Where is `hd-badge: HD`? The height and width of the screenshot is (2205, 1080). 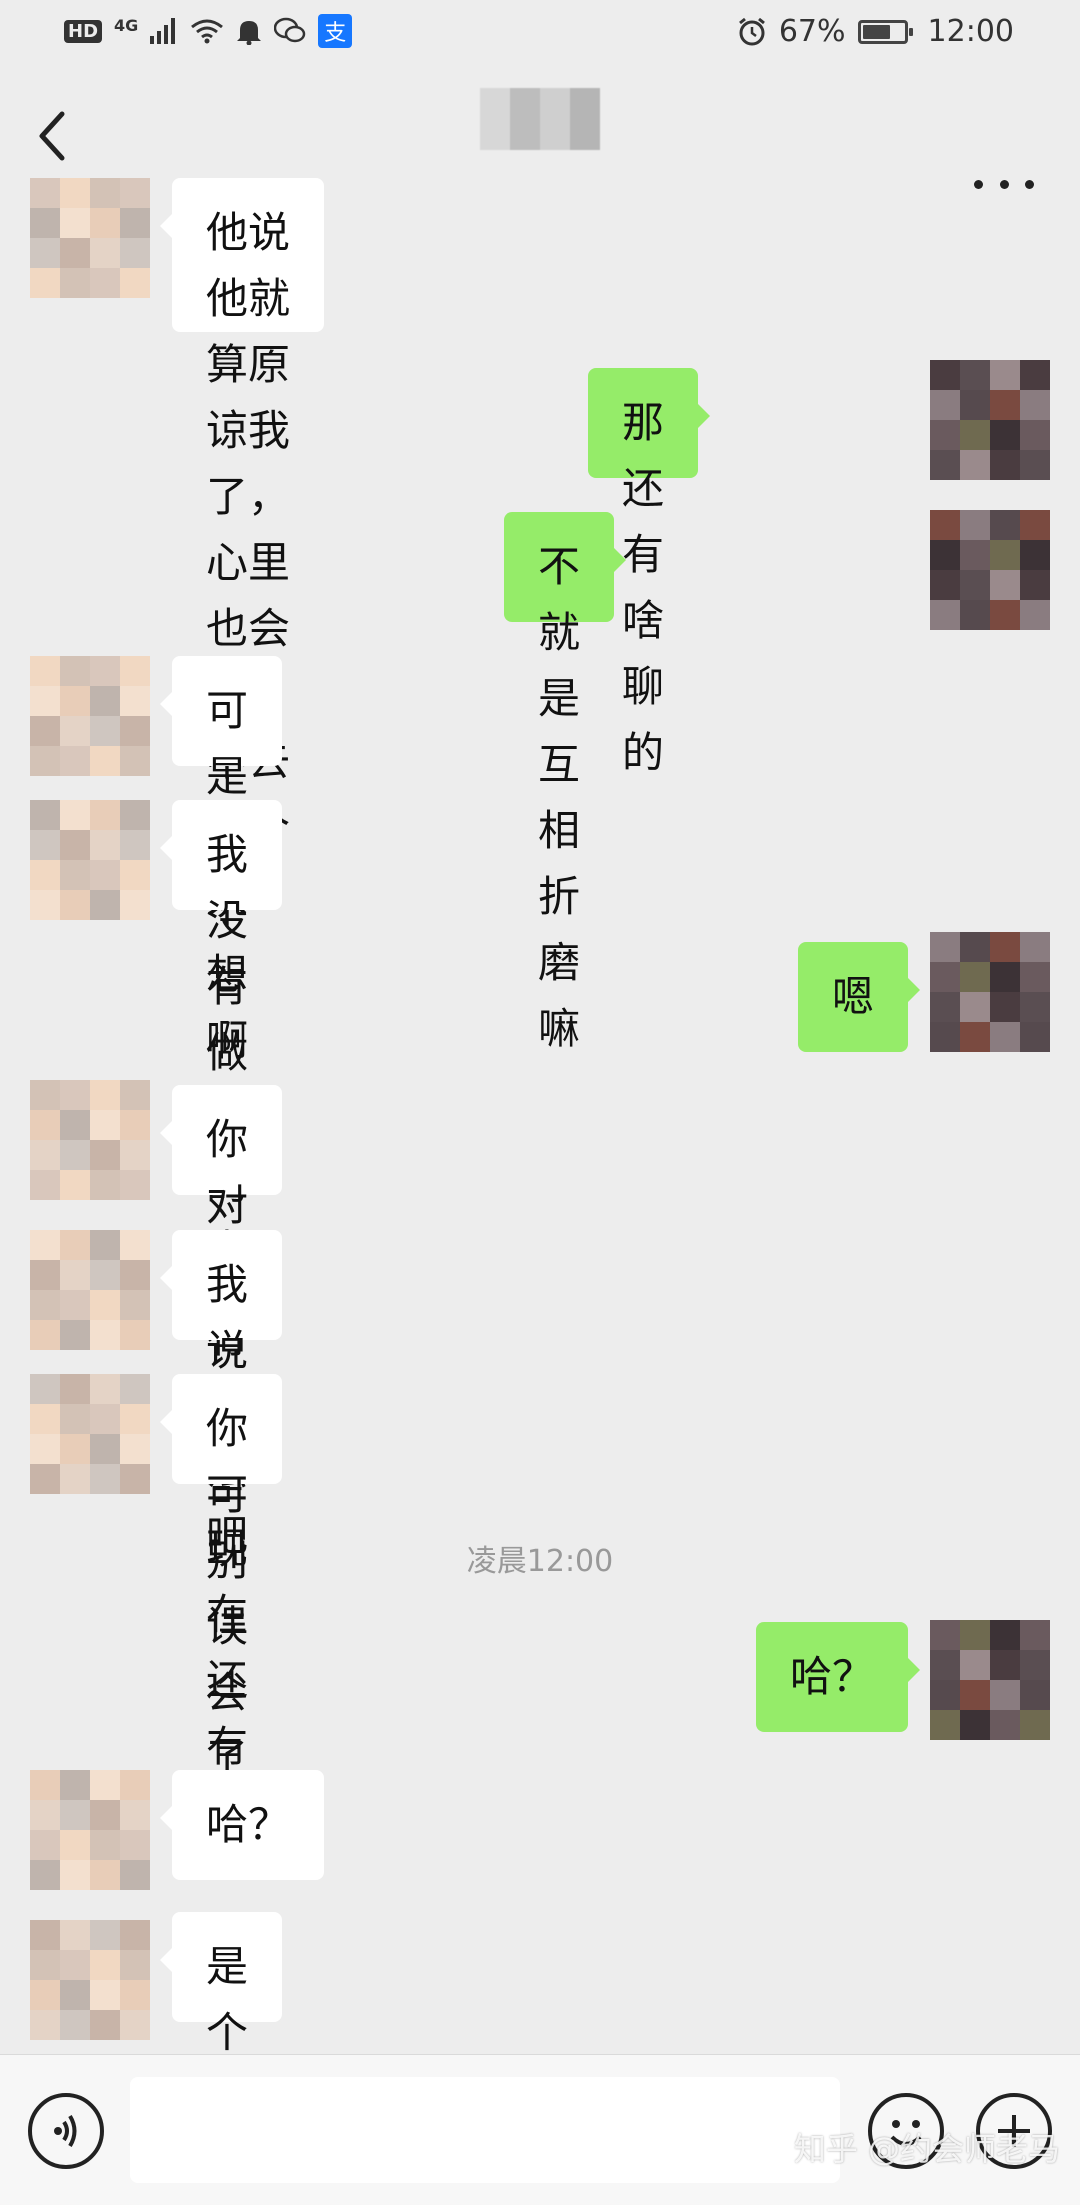 hd-badge: HD is located at coordinates (83, 31).